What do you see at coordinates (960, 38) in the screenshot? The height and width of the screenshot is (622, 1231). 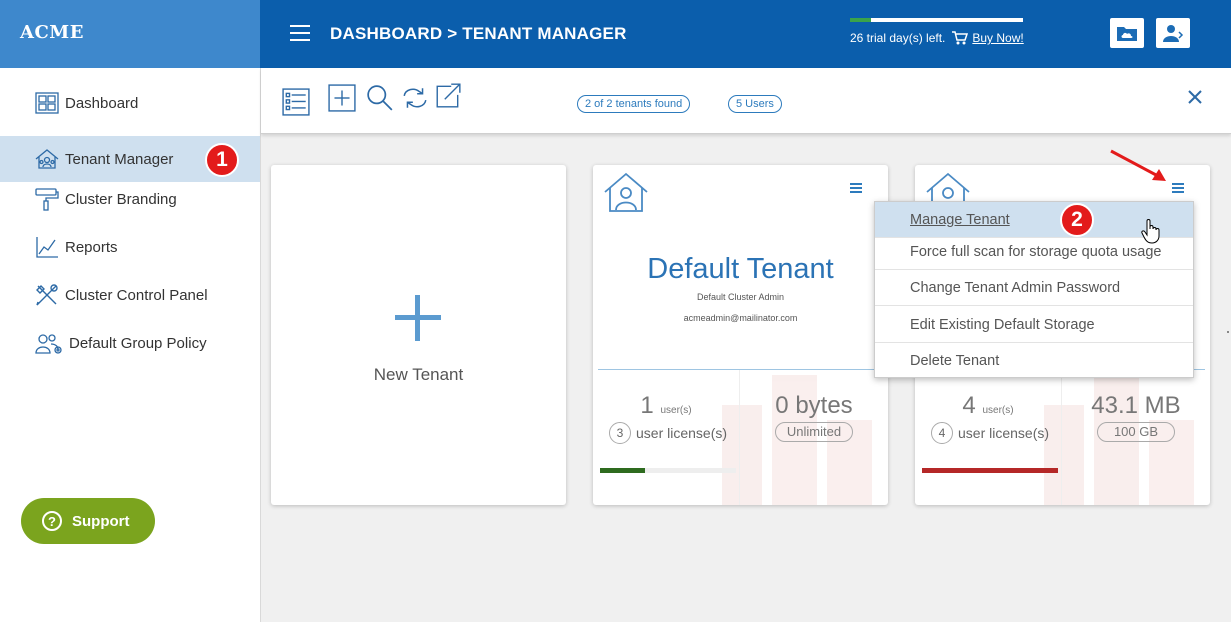 I see `shopping-cart-icon` at bounding box center [960, 38].